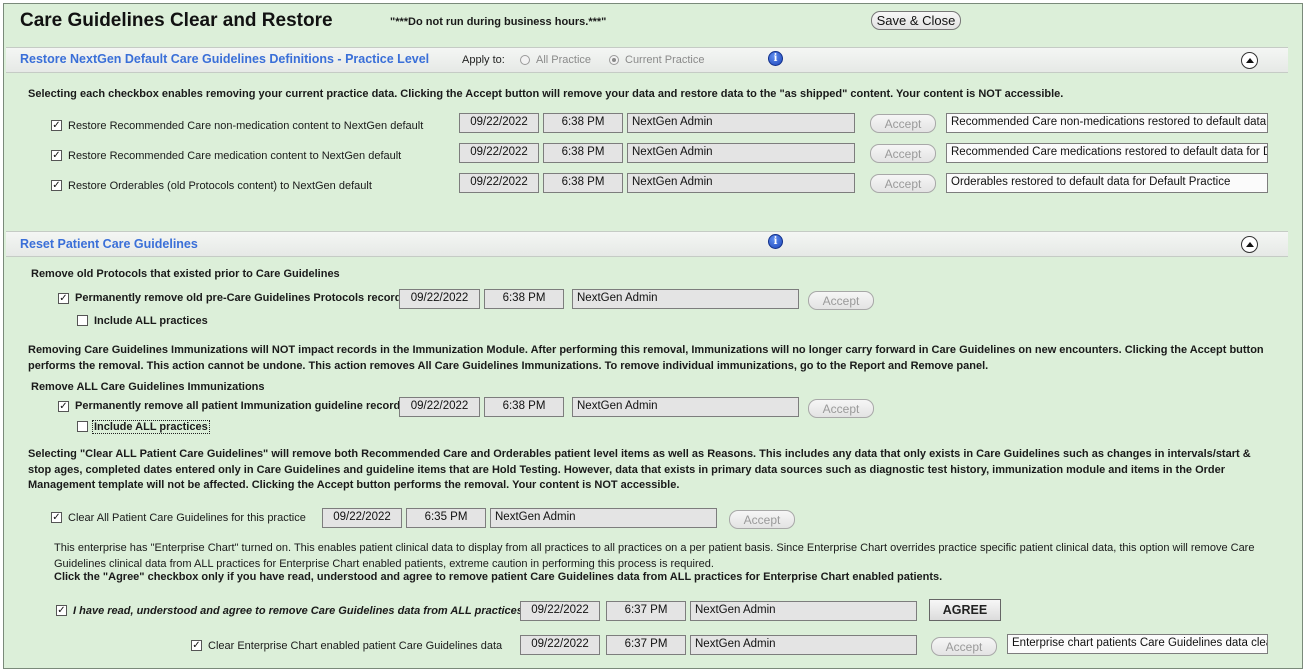 The image size is (1306, 672). What do you see at coordinates (685, 407) in the screenshot?
I see `immunizations-user: NextGen Admin` at bounding box center [685, 407].